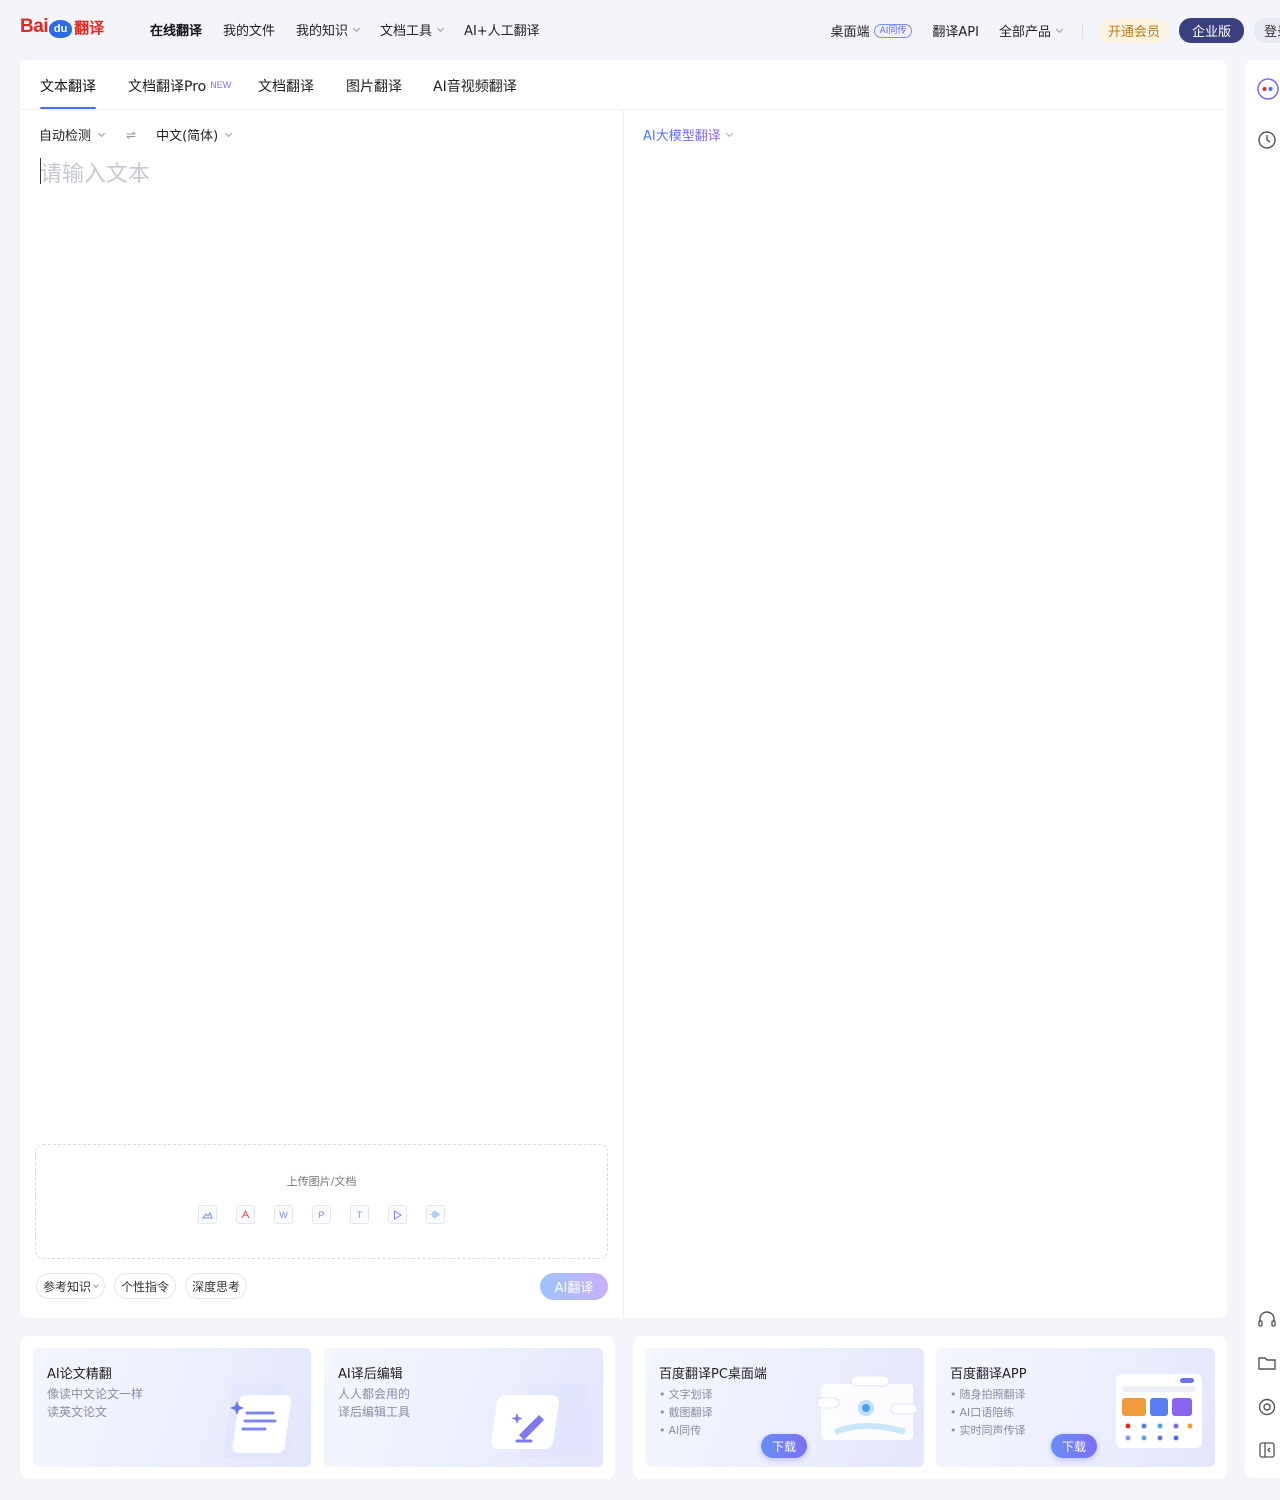  What do you see at coordinates (1211, 30) in the screenshot?
I see `enterprise-button: 企业版` at bounding box center [1211, 30].